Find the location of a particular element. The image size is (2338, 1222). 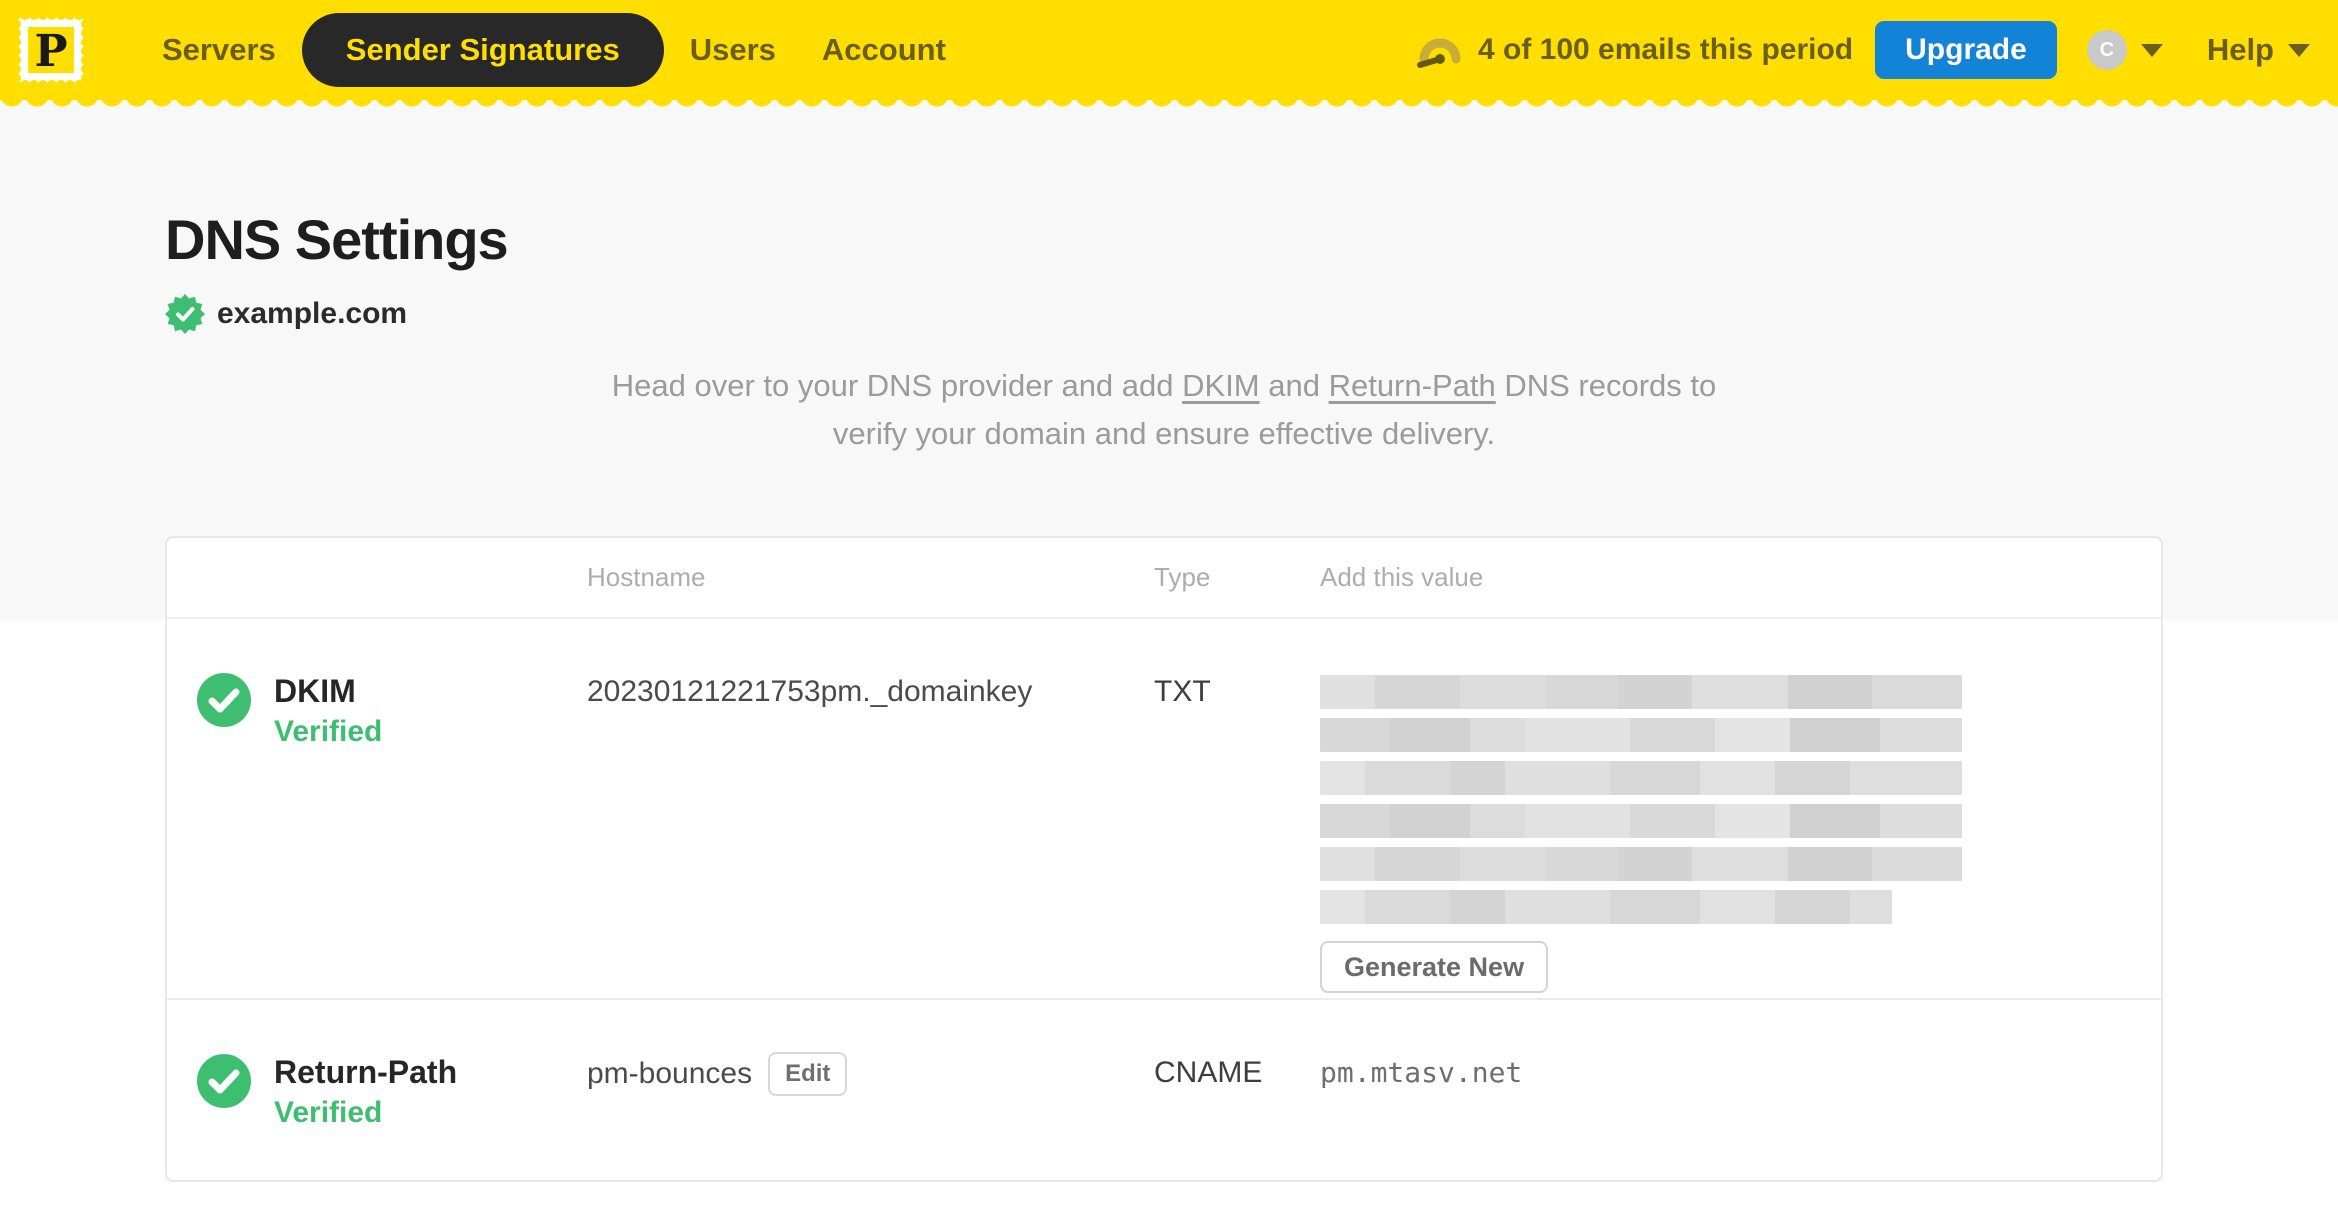

record-name-cell: Return-Path Verified is located at coordinates (377, 1090).